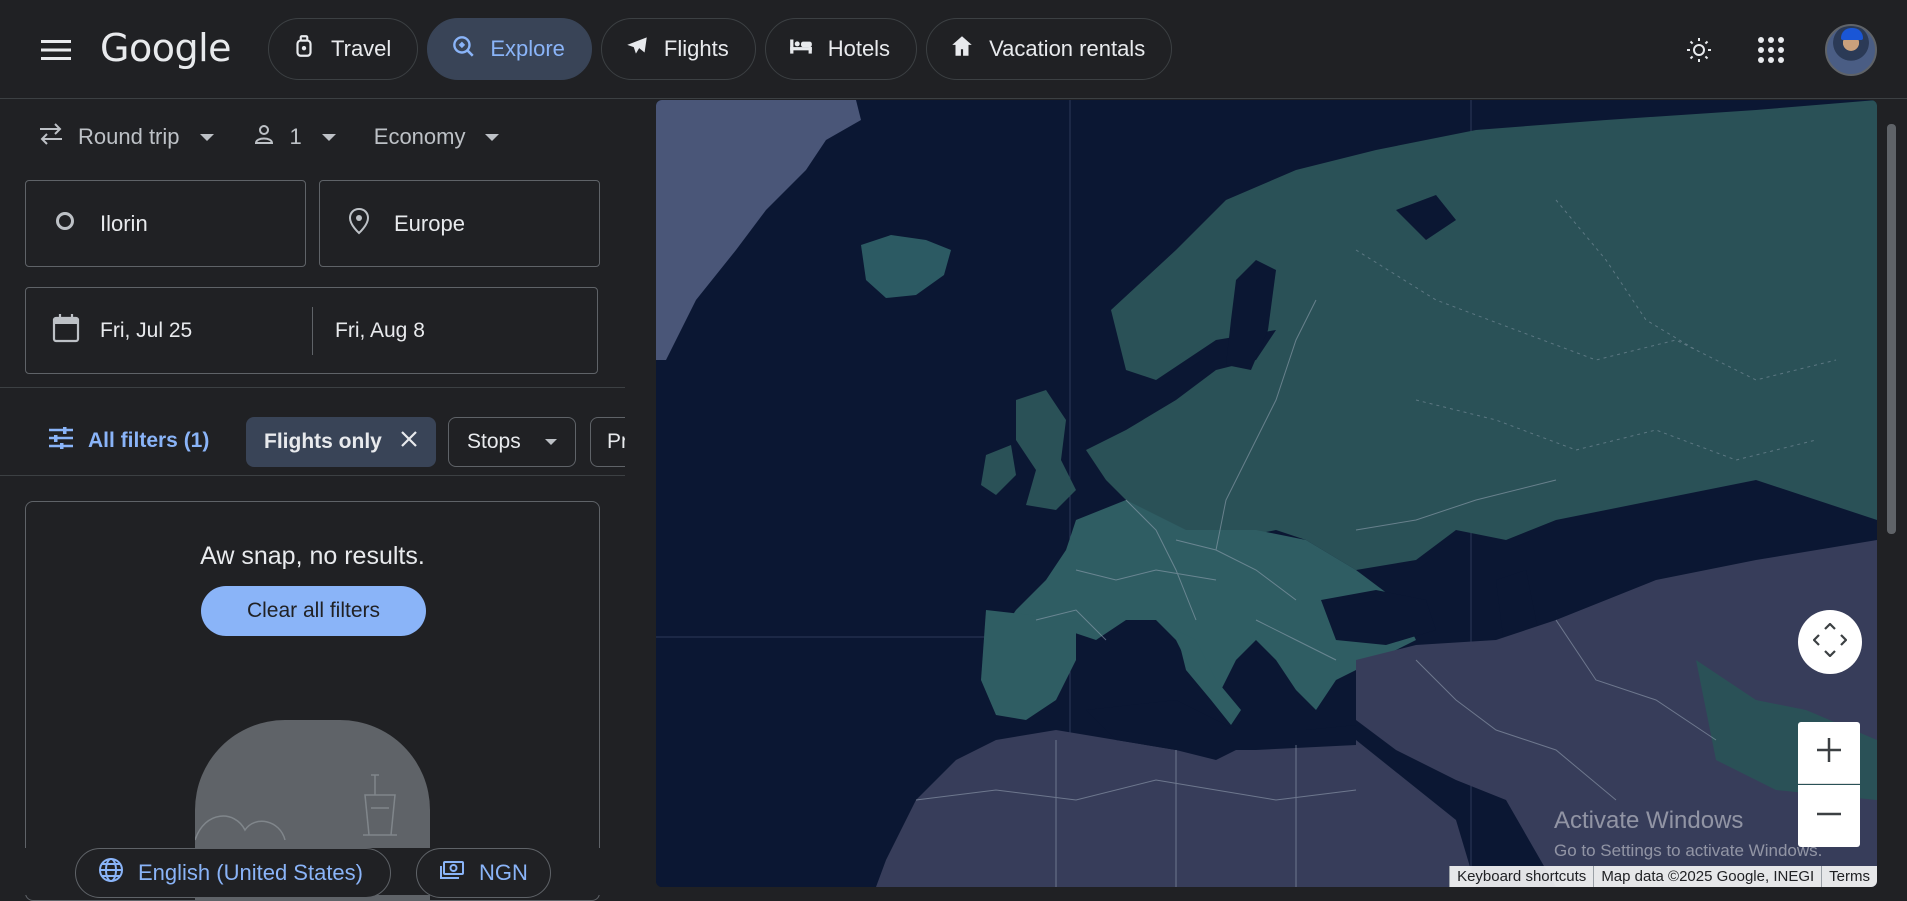 Image resolution: width=1907 pixels, height=901 pixels. Describe the element at coordinates (312, 556) in the screenshot. I see `no-results-message: Aw snap, no results.` at that location.